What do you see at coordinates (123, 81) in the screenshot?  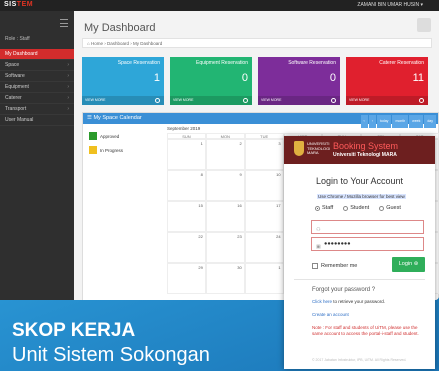 I see `tile-space-reservation: Space Reservation 1 VIEW MORE` at bounding box center [123, 81].